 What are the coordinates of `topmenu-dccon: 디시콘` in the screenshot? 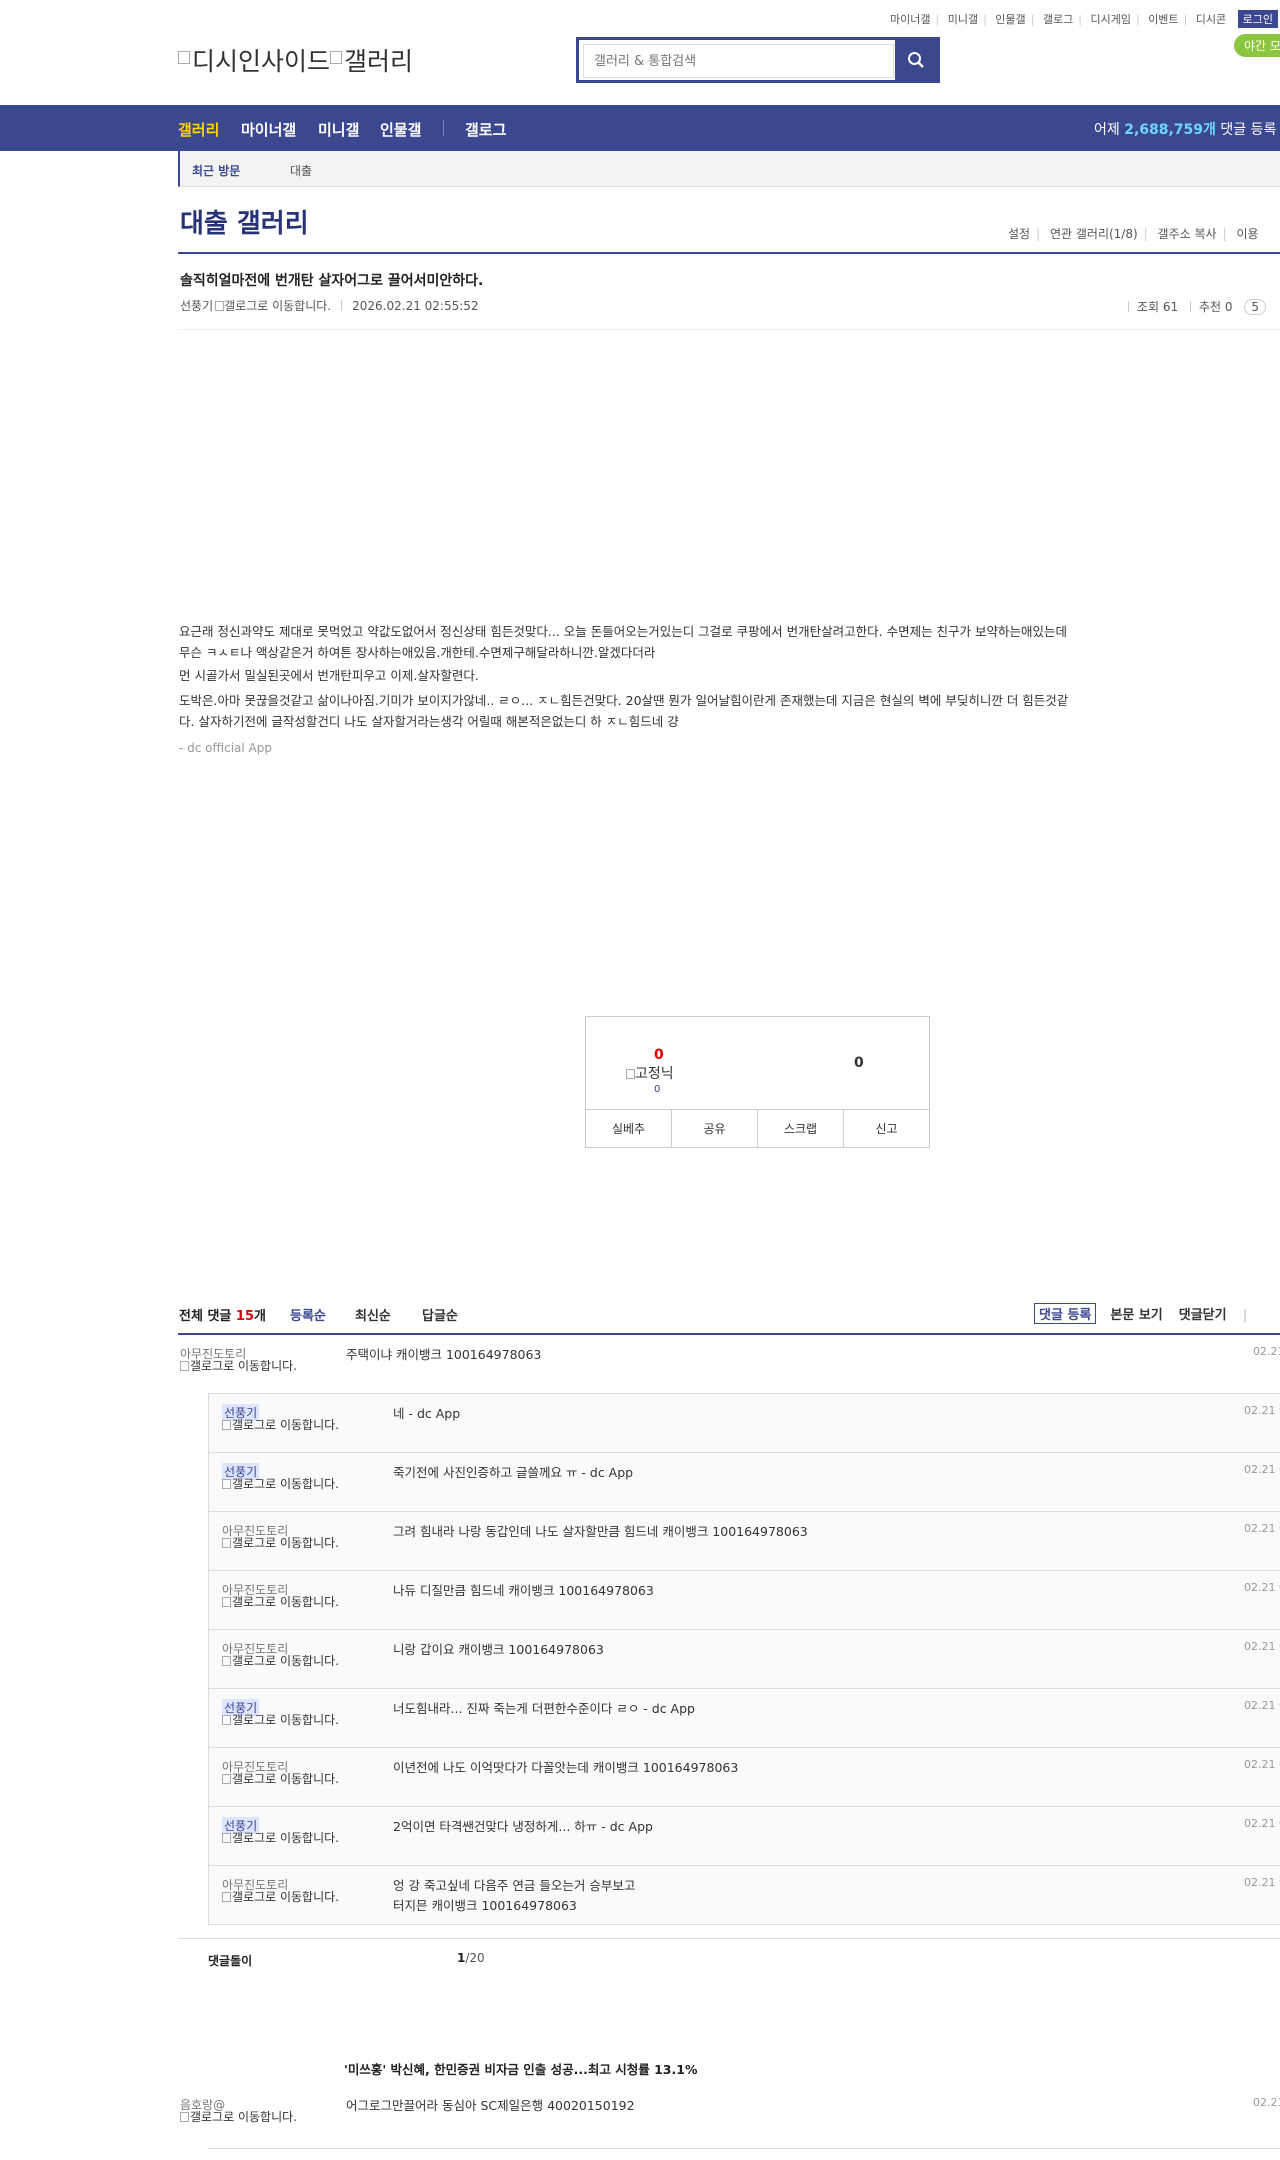 It's located at (1211, 19).